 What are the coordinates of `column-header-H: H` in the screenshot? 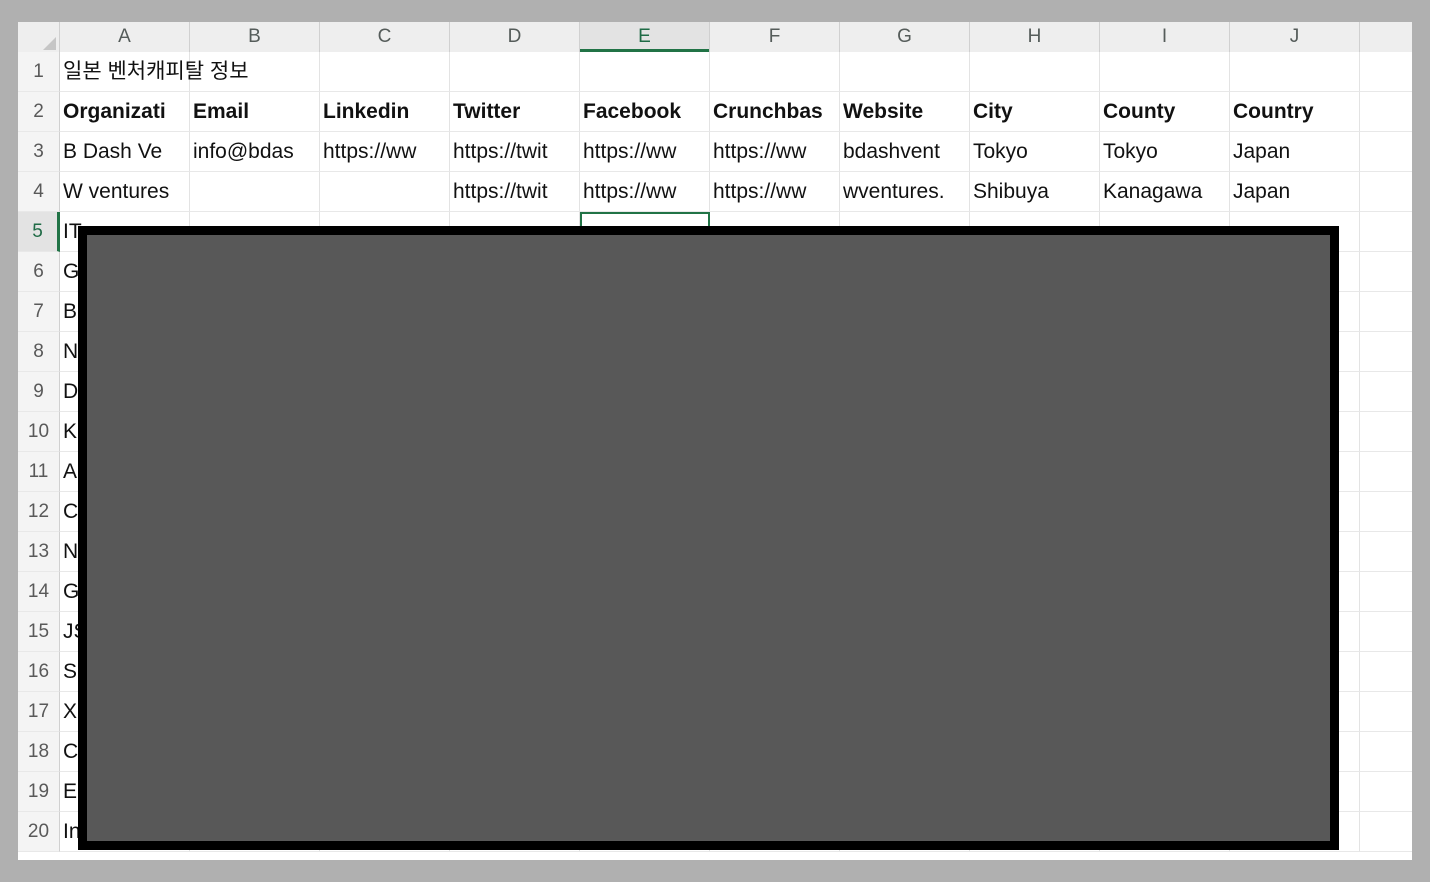 It's located at (1035, 37).